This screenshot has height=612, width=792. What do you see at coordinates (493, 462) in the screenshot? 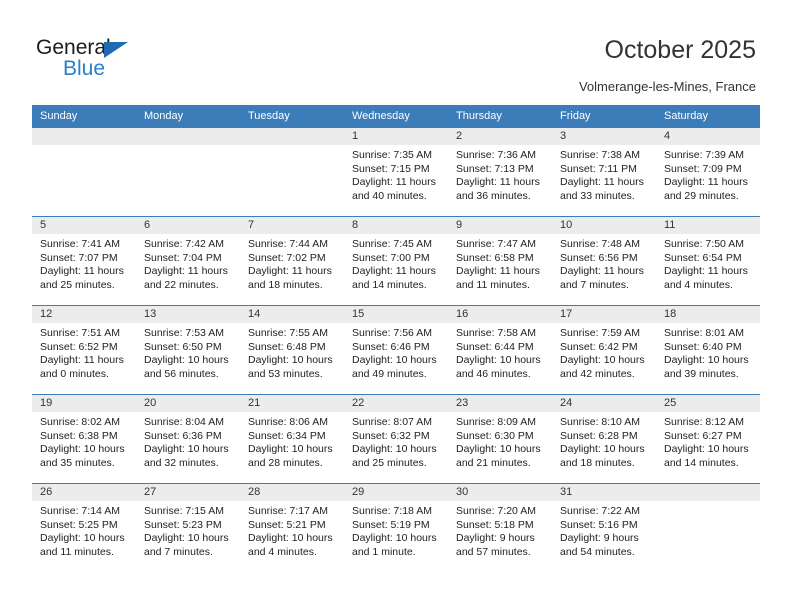
I see `daylight-duration-line: and 21 minutes.` at bounding box center [493, 462].